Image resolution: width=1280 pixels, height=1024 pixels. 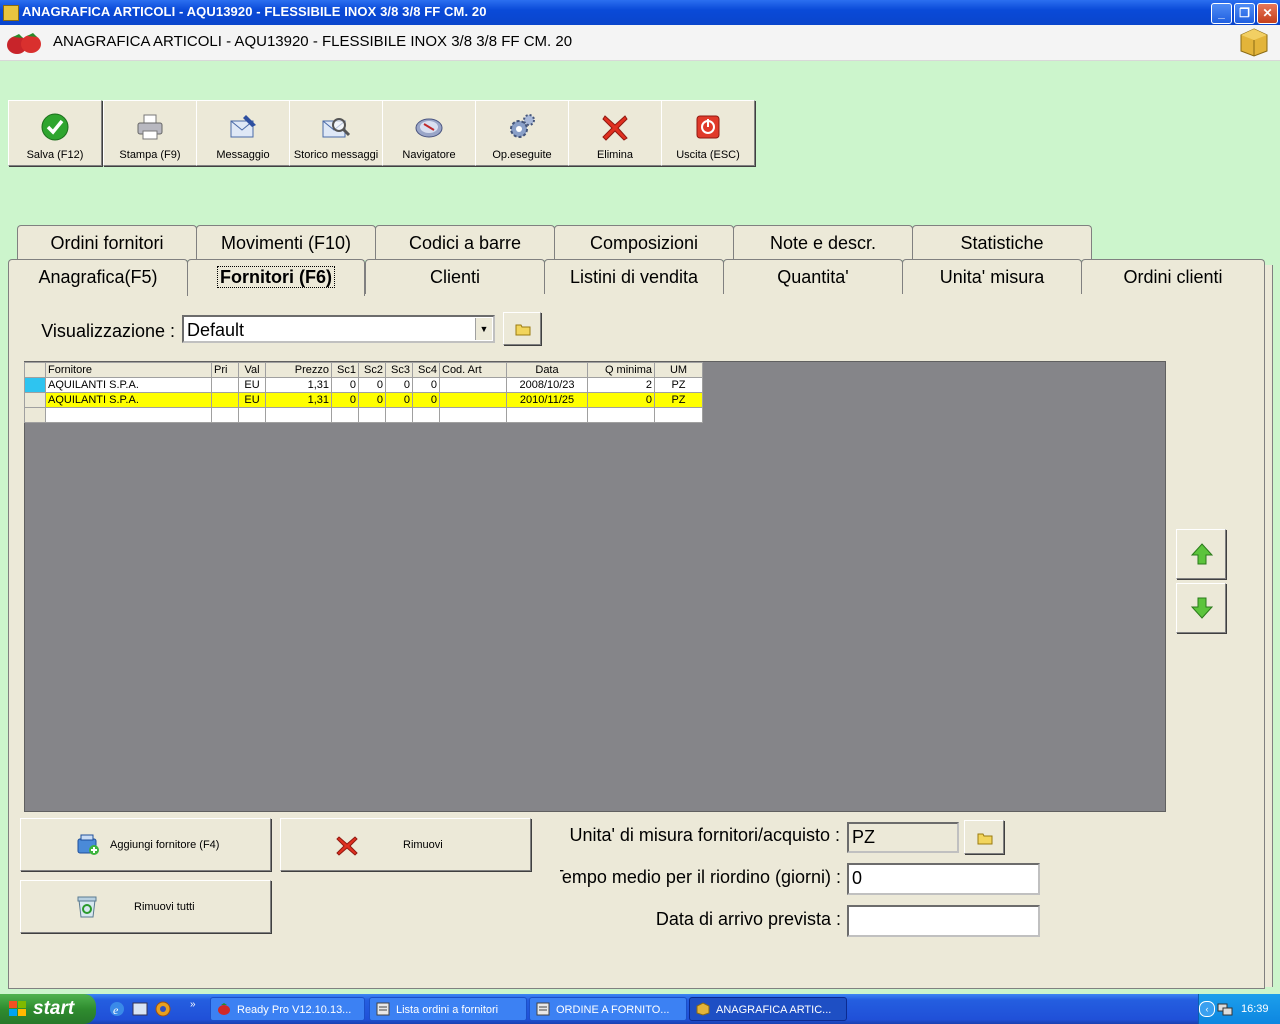 What do you see at coordinates (55, 133) in the screenshot?
I see `save-button: Salva (F12)` at bounding box center [55, 133].